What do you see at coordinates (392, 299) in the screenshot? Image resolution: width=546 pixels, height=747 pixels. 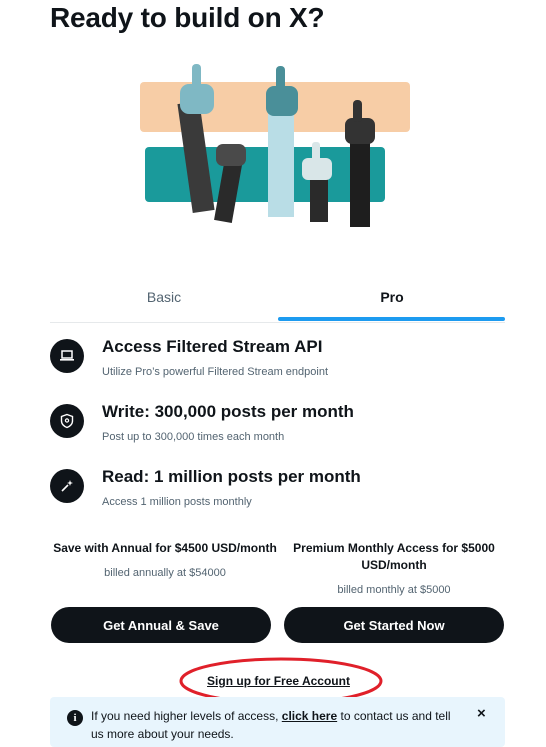 I see `tab-pro: Pro` at bounding box center [392, 299].